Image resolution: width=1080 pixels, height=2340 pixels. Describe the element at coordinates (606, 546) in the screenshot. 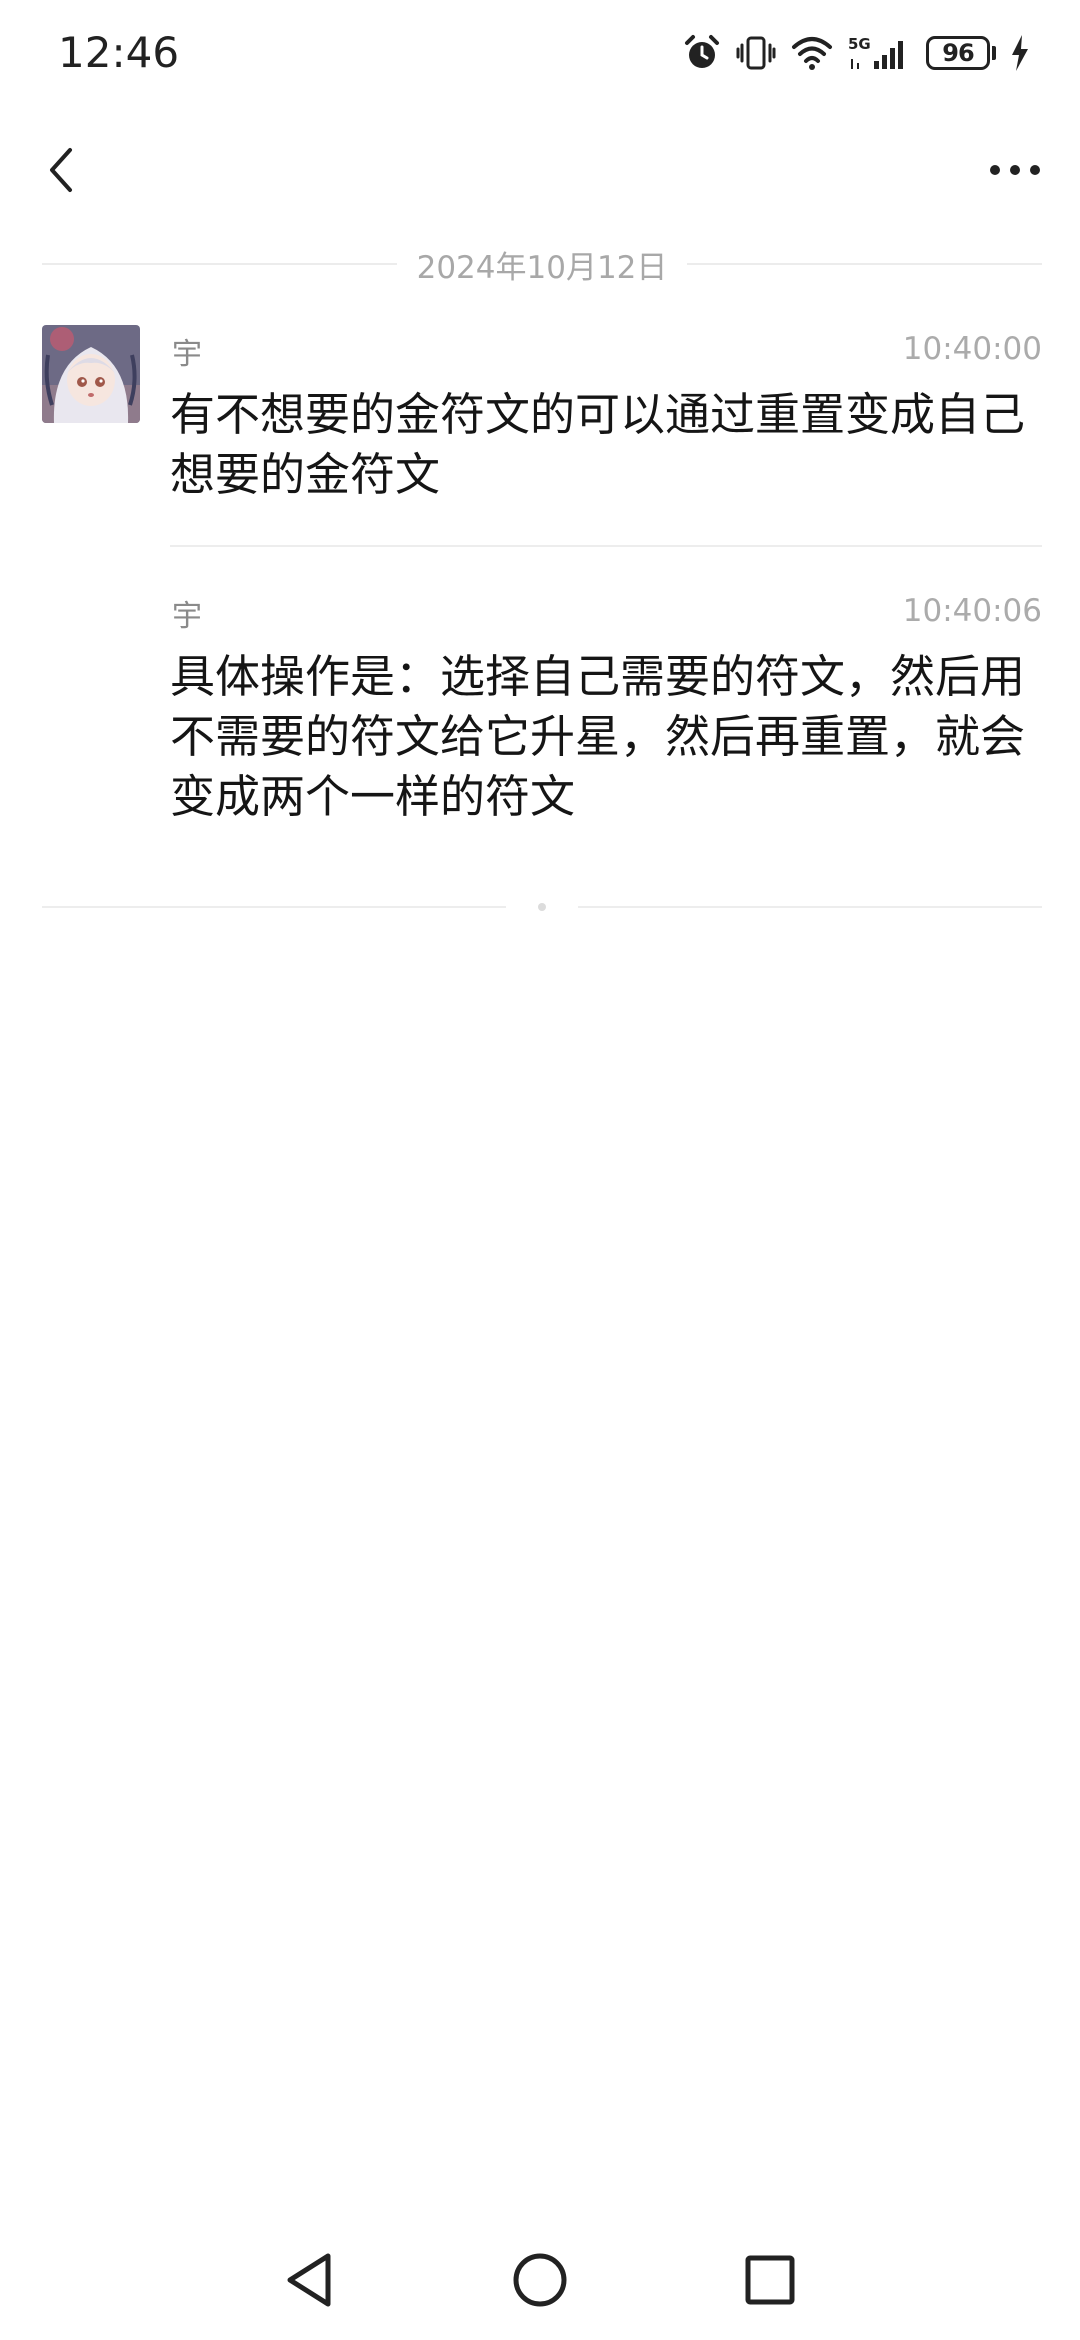

I see `message-divider` at that location.